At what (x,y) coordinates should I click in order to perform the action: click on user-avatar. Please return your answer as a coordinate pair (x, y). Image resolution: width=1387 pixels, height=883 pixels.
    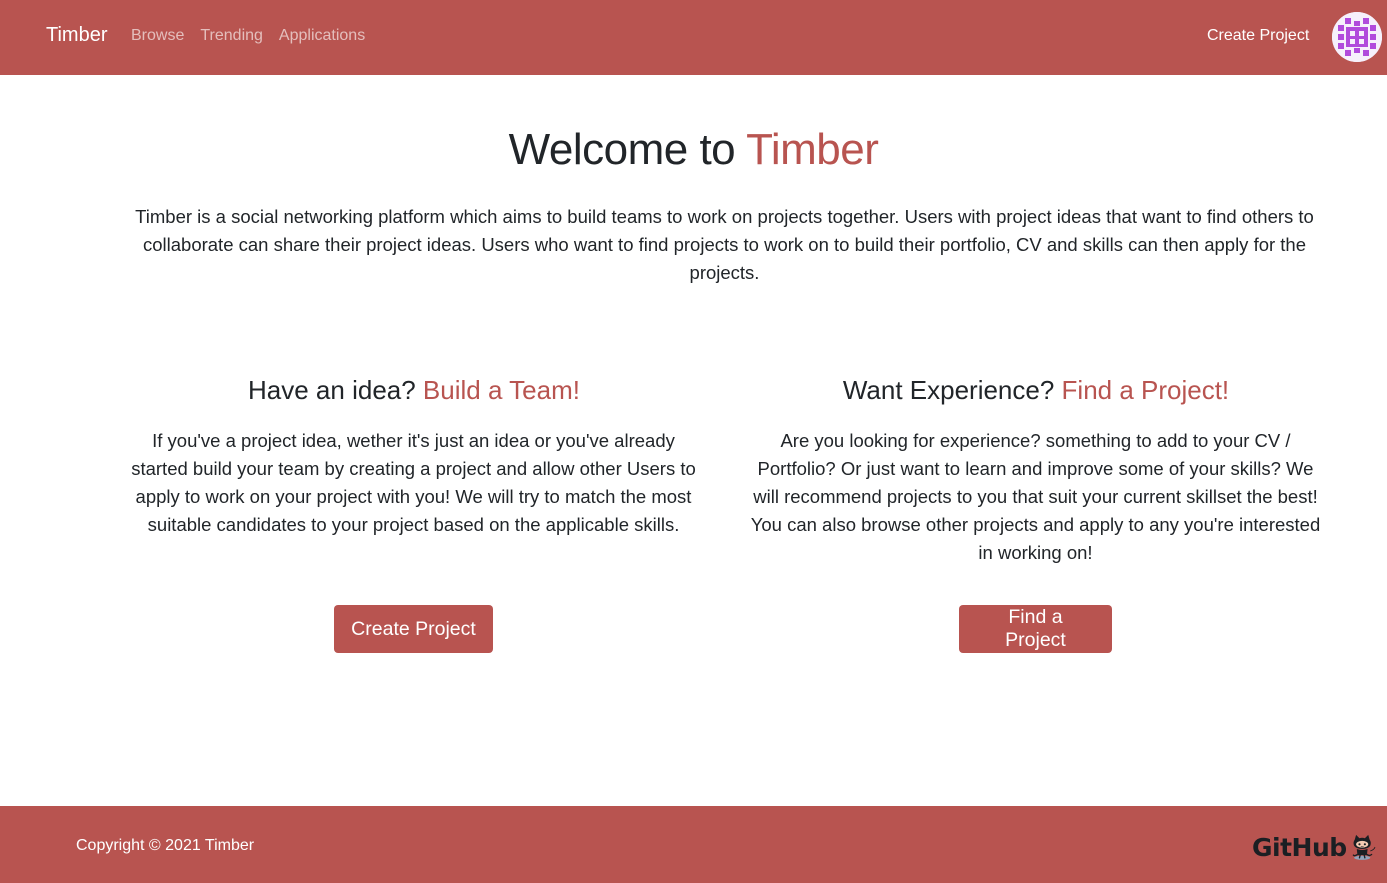
    Looking at the image, I should click on (1357, 37).